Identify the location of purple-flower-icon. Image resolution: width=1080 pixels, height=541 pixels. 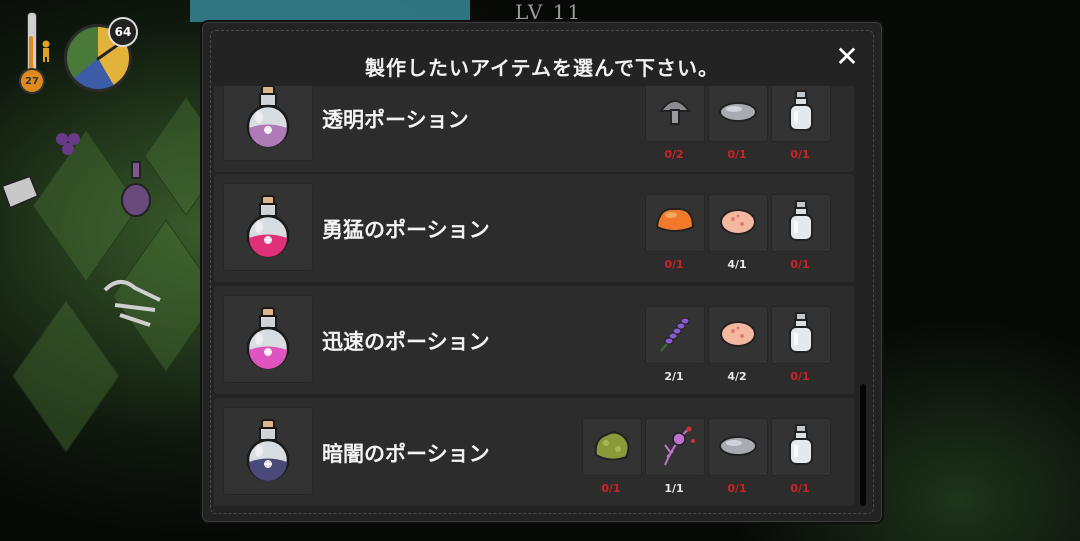
(675, 447).